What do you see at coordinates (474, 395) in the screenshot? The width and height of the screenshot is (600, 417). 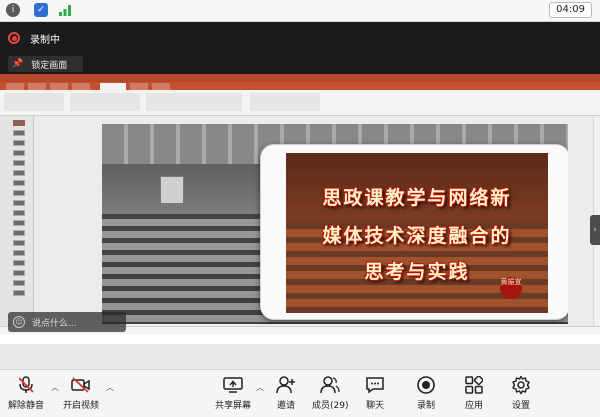 I see `apps-button: 应用` at bounding box center [474, 395].